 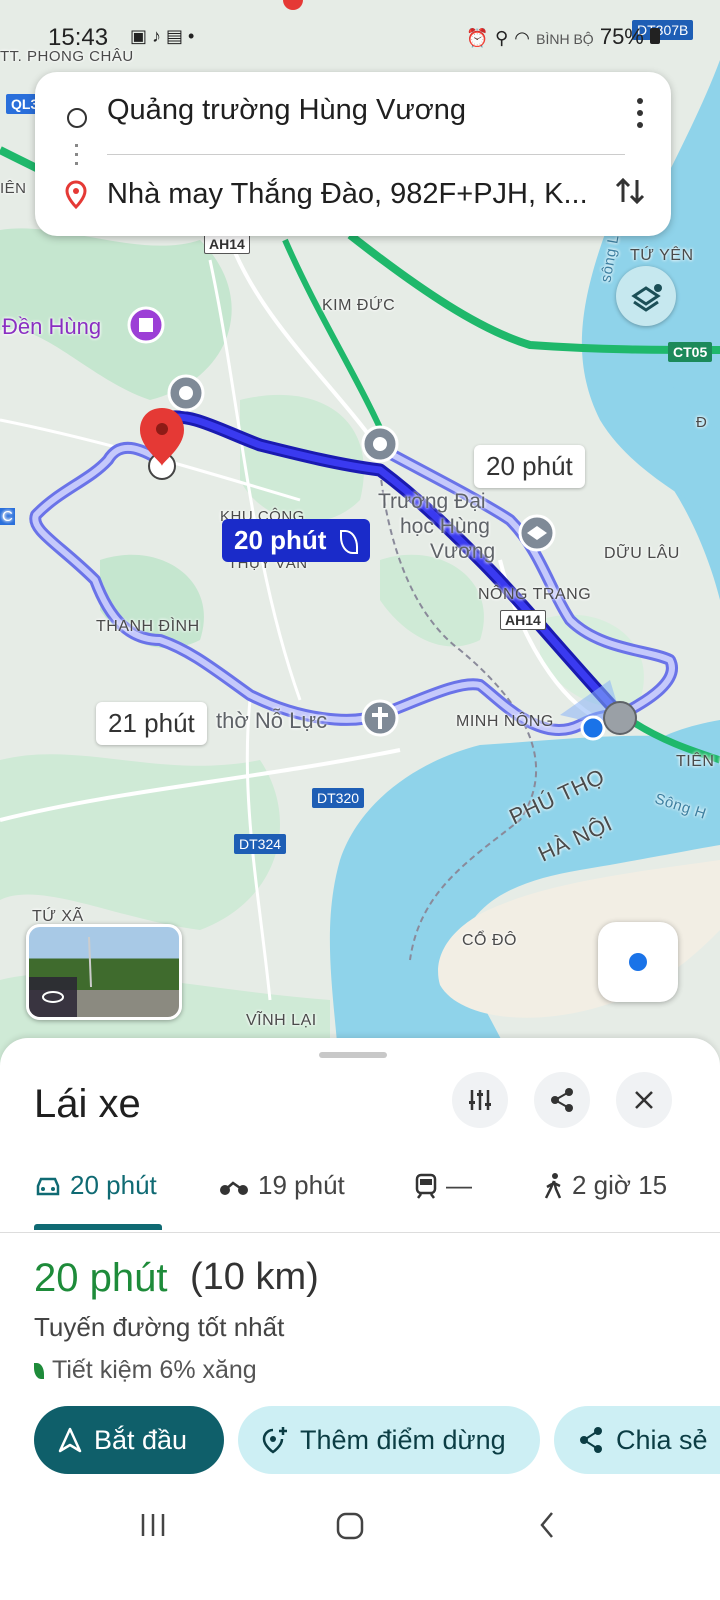 I want to click on my-location-icon, so click(x=638, y=962).